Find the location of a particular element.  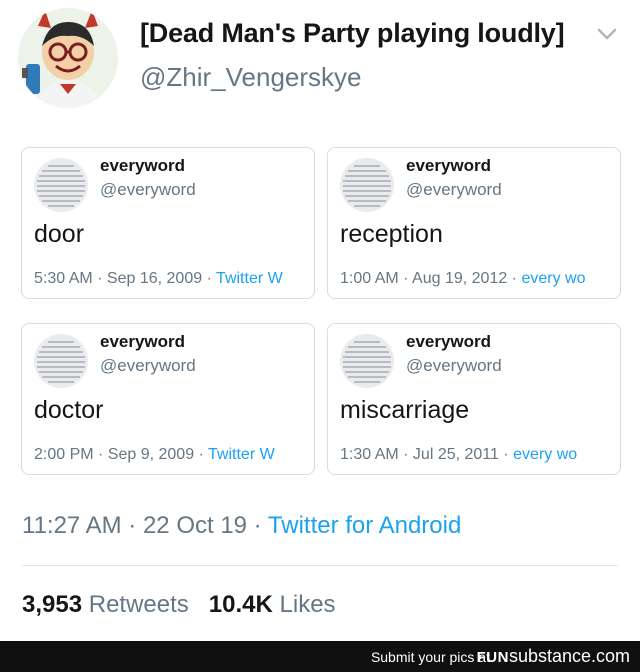

brand-fun: FUN is located at coordinates (492, 657).